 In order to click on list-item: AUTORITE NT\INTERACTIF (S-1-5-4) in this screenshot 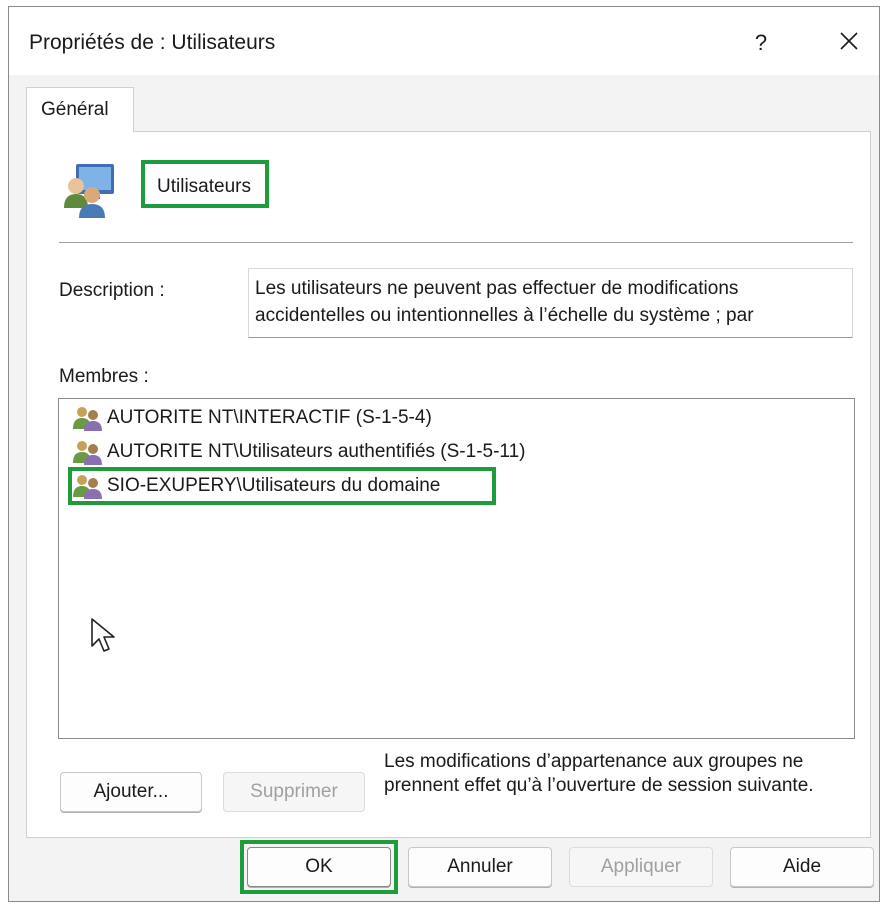, I will do `click(251, 418)`.